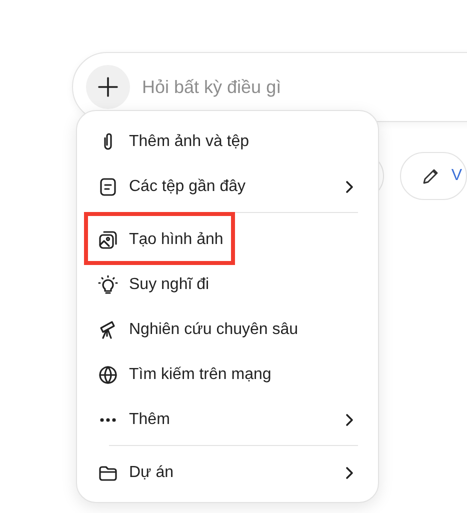 Image resolution: width=467 pixels, height=513 pixels. Describe the element at coordinates (187, 187) in the screenshot. I see `menu-item-label: Các tệp gần đây` at that location.